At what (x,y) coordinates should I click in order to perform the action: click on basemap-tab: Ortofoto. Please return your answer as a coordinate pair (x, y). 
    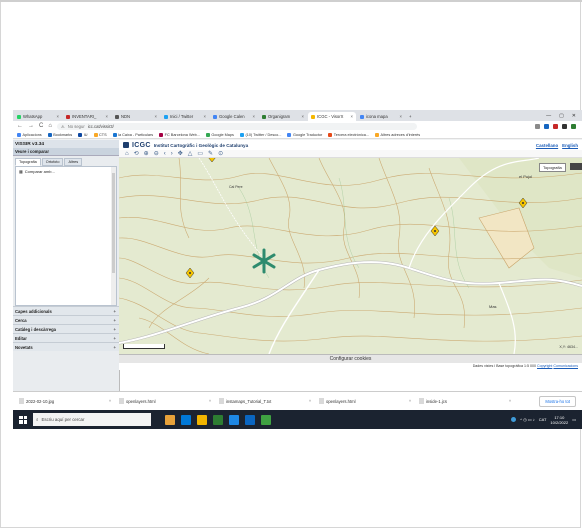
    Looking at the image, I should click on (52, 162).